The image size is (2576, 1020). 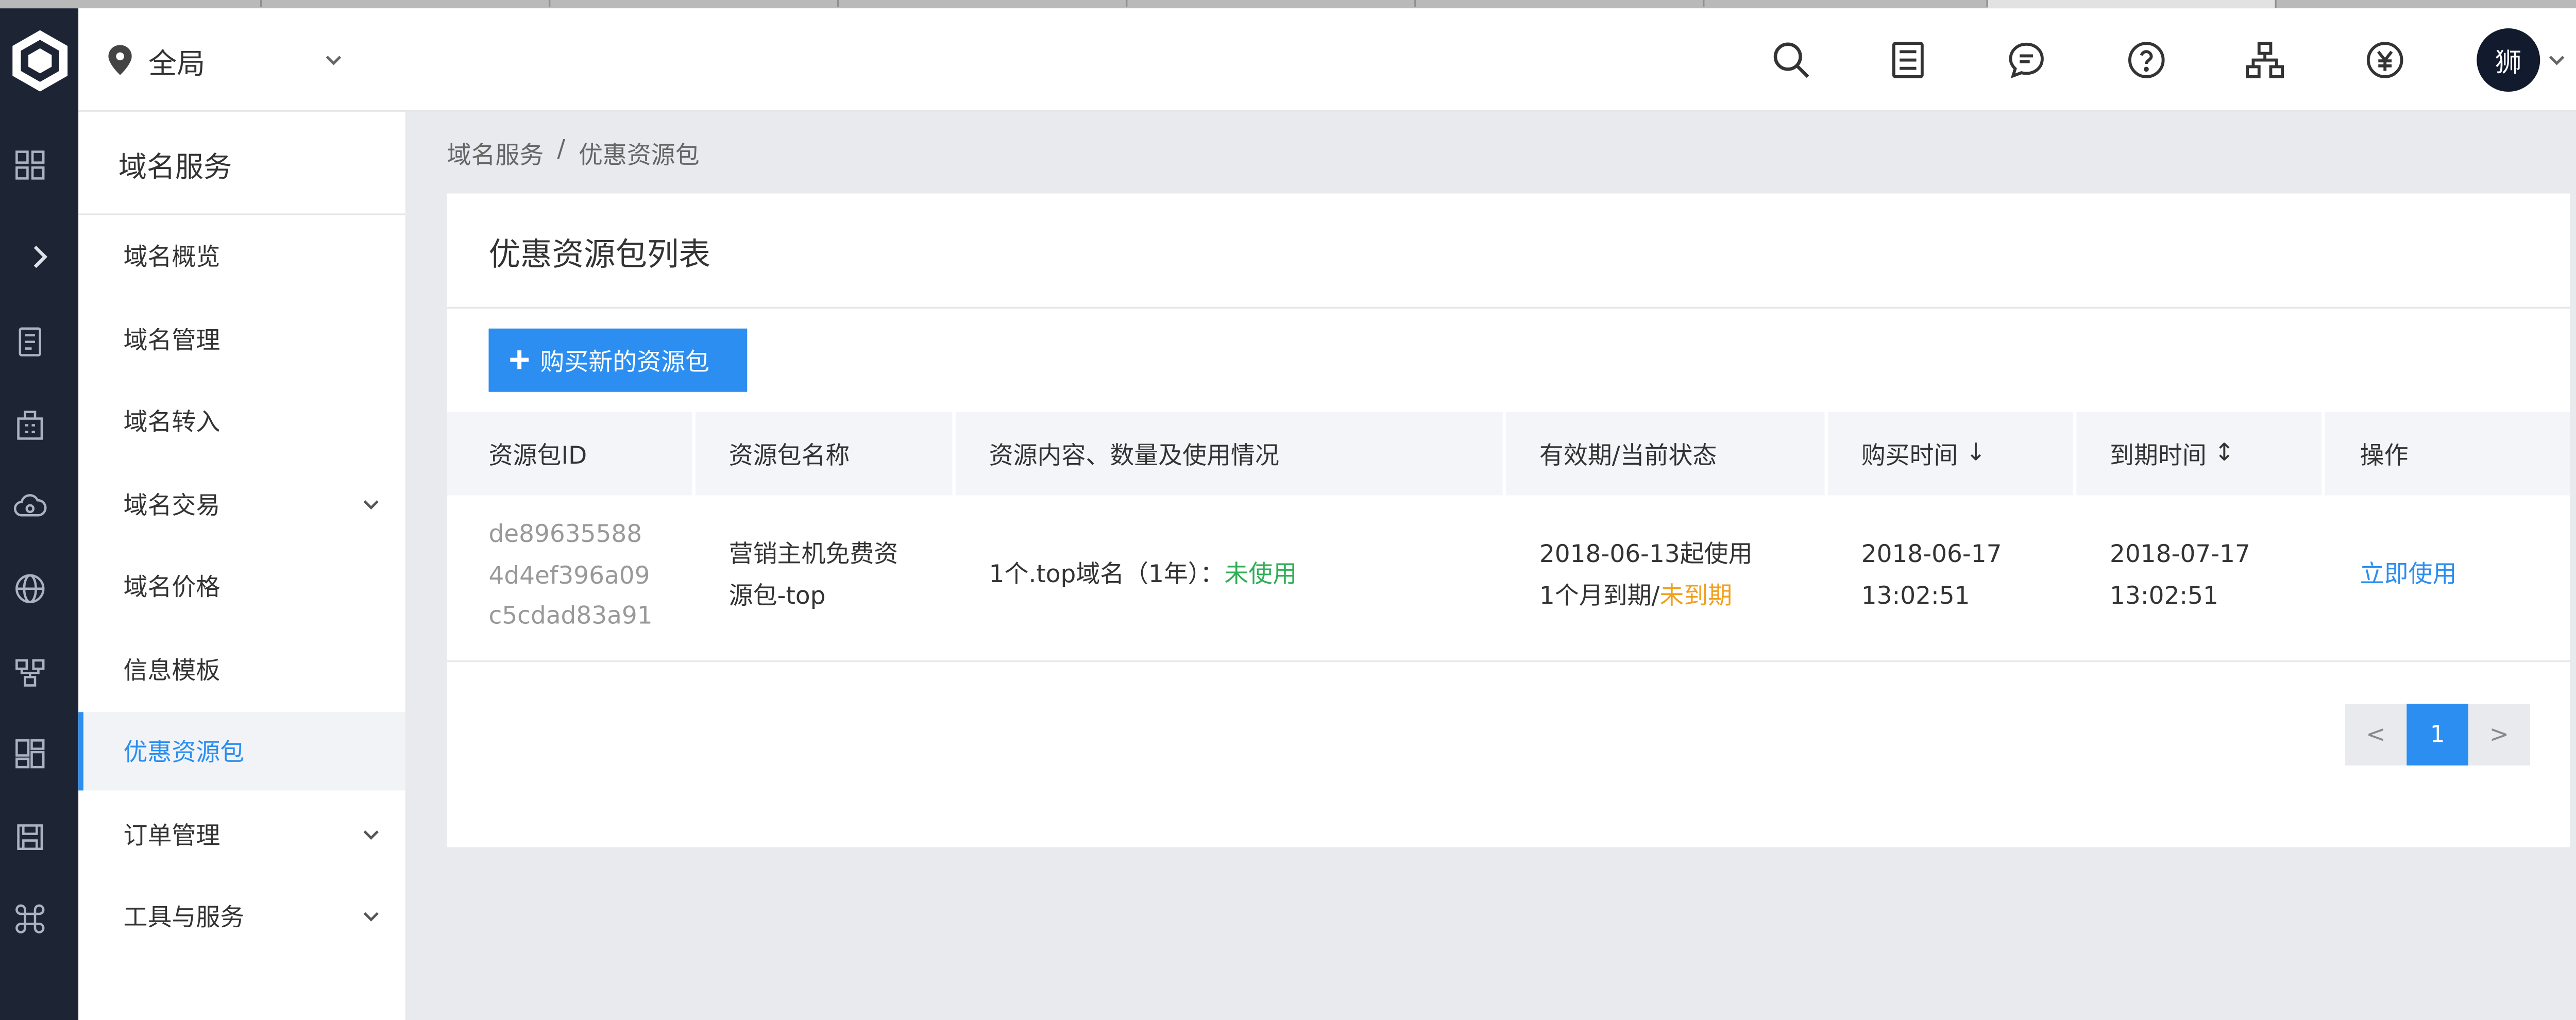 I want to click on region-label: 全局, so click(x=177, y=64).